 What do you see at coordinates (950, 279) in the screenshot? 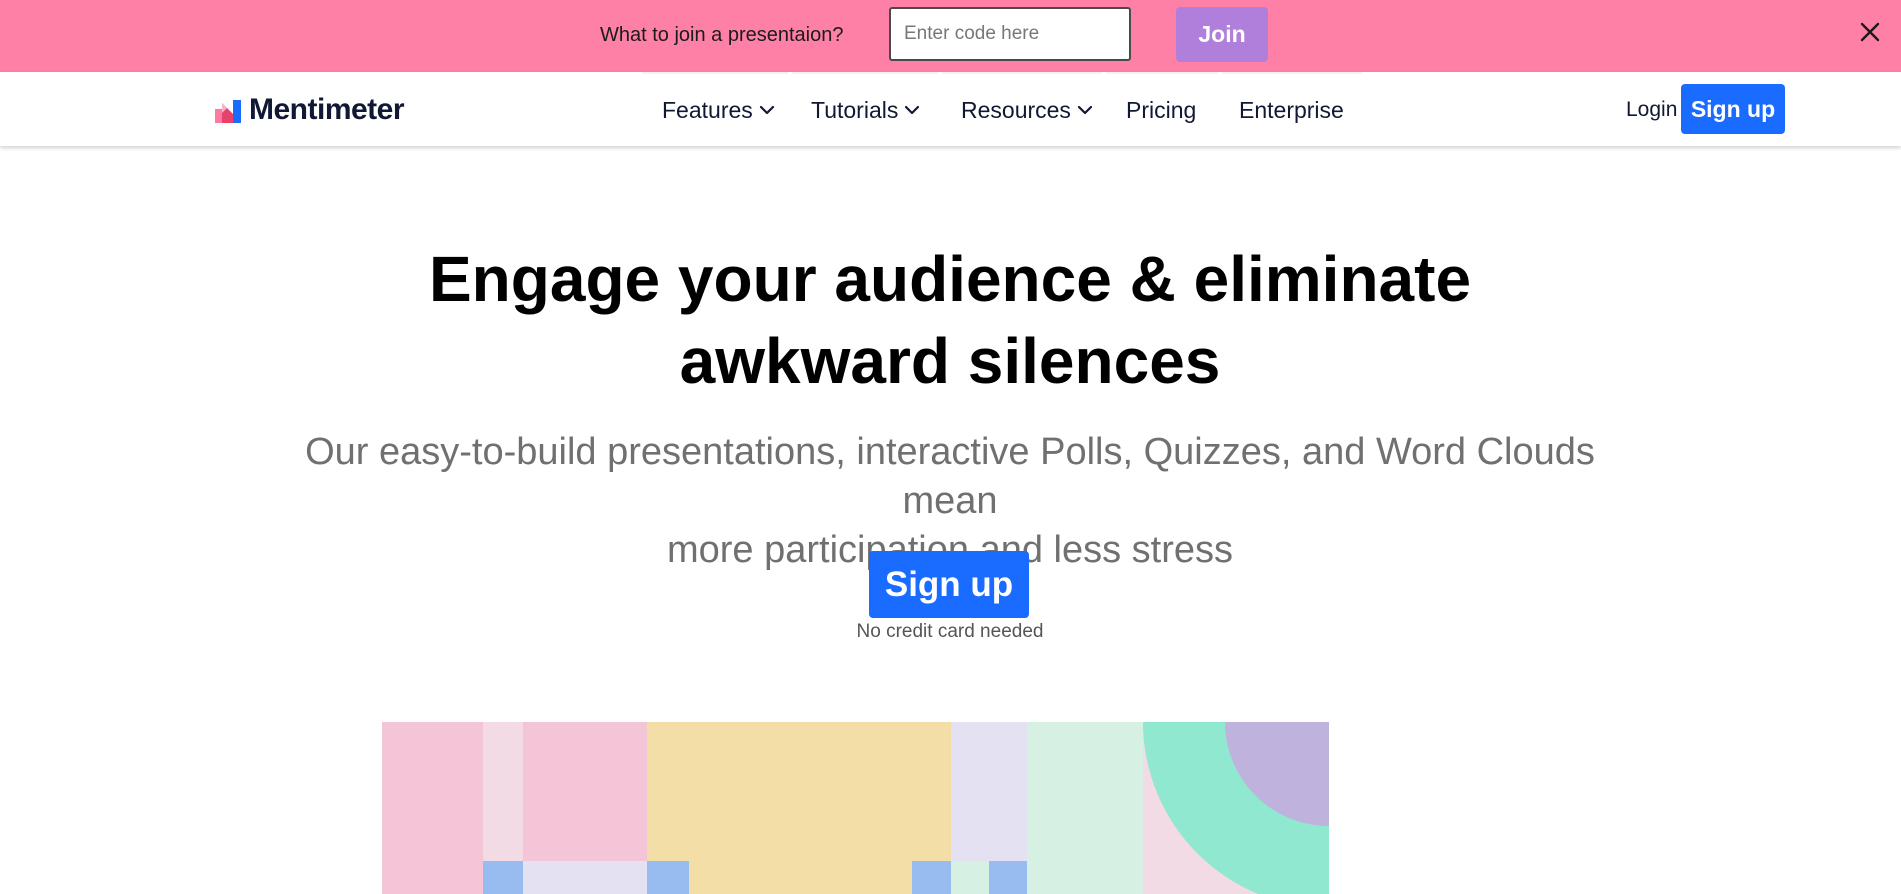
I see `hero-title-line-1: Engage your audience & eliminate` at bounding box center [950, 279].